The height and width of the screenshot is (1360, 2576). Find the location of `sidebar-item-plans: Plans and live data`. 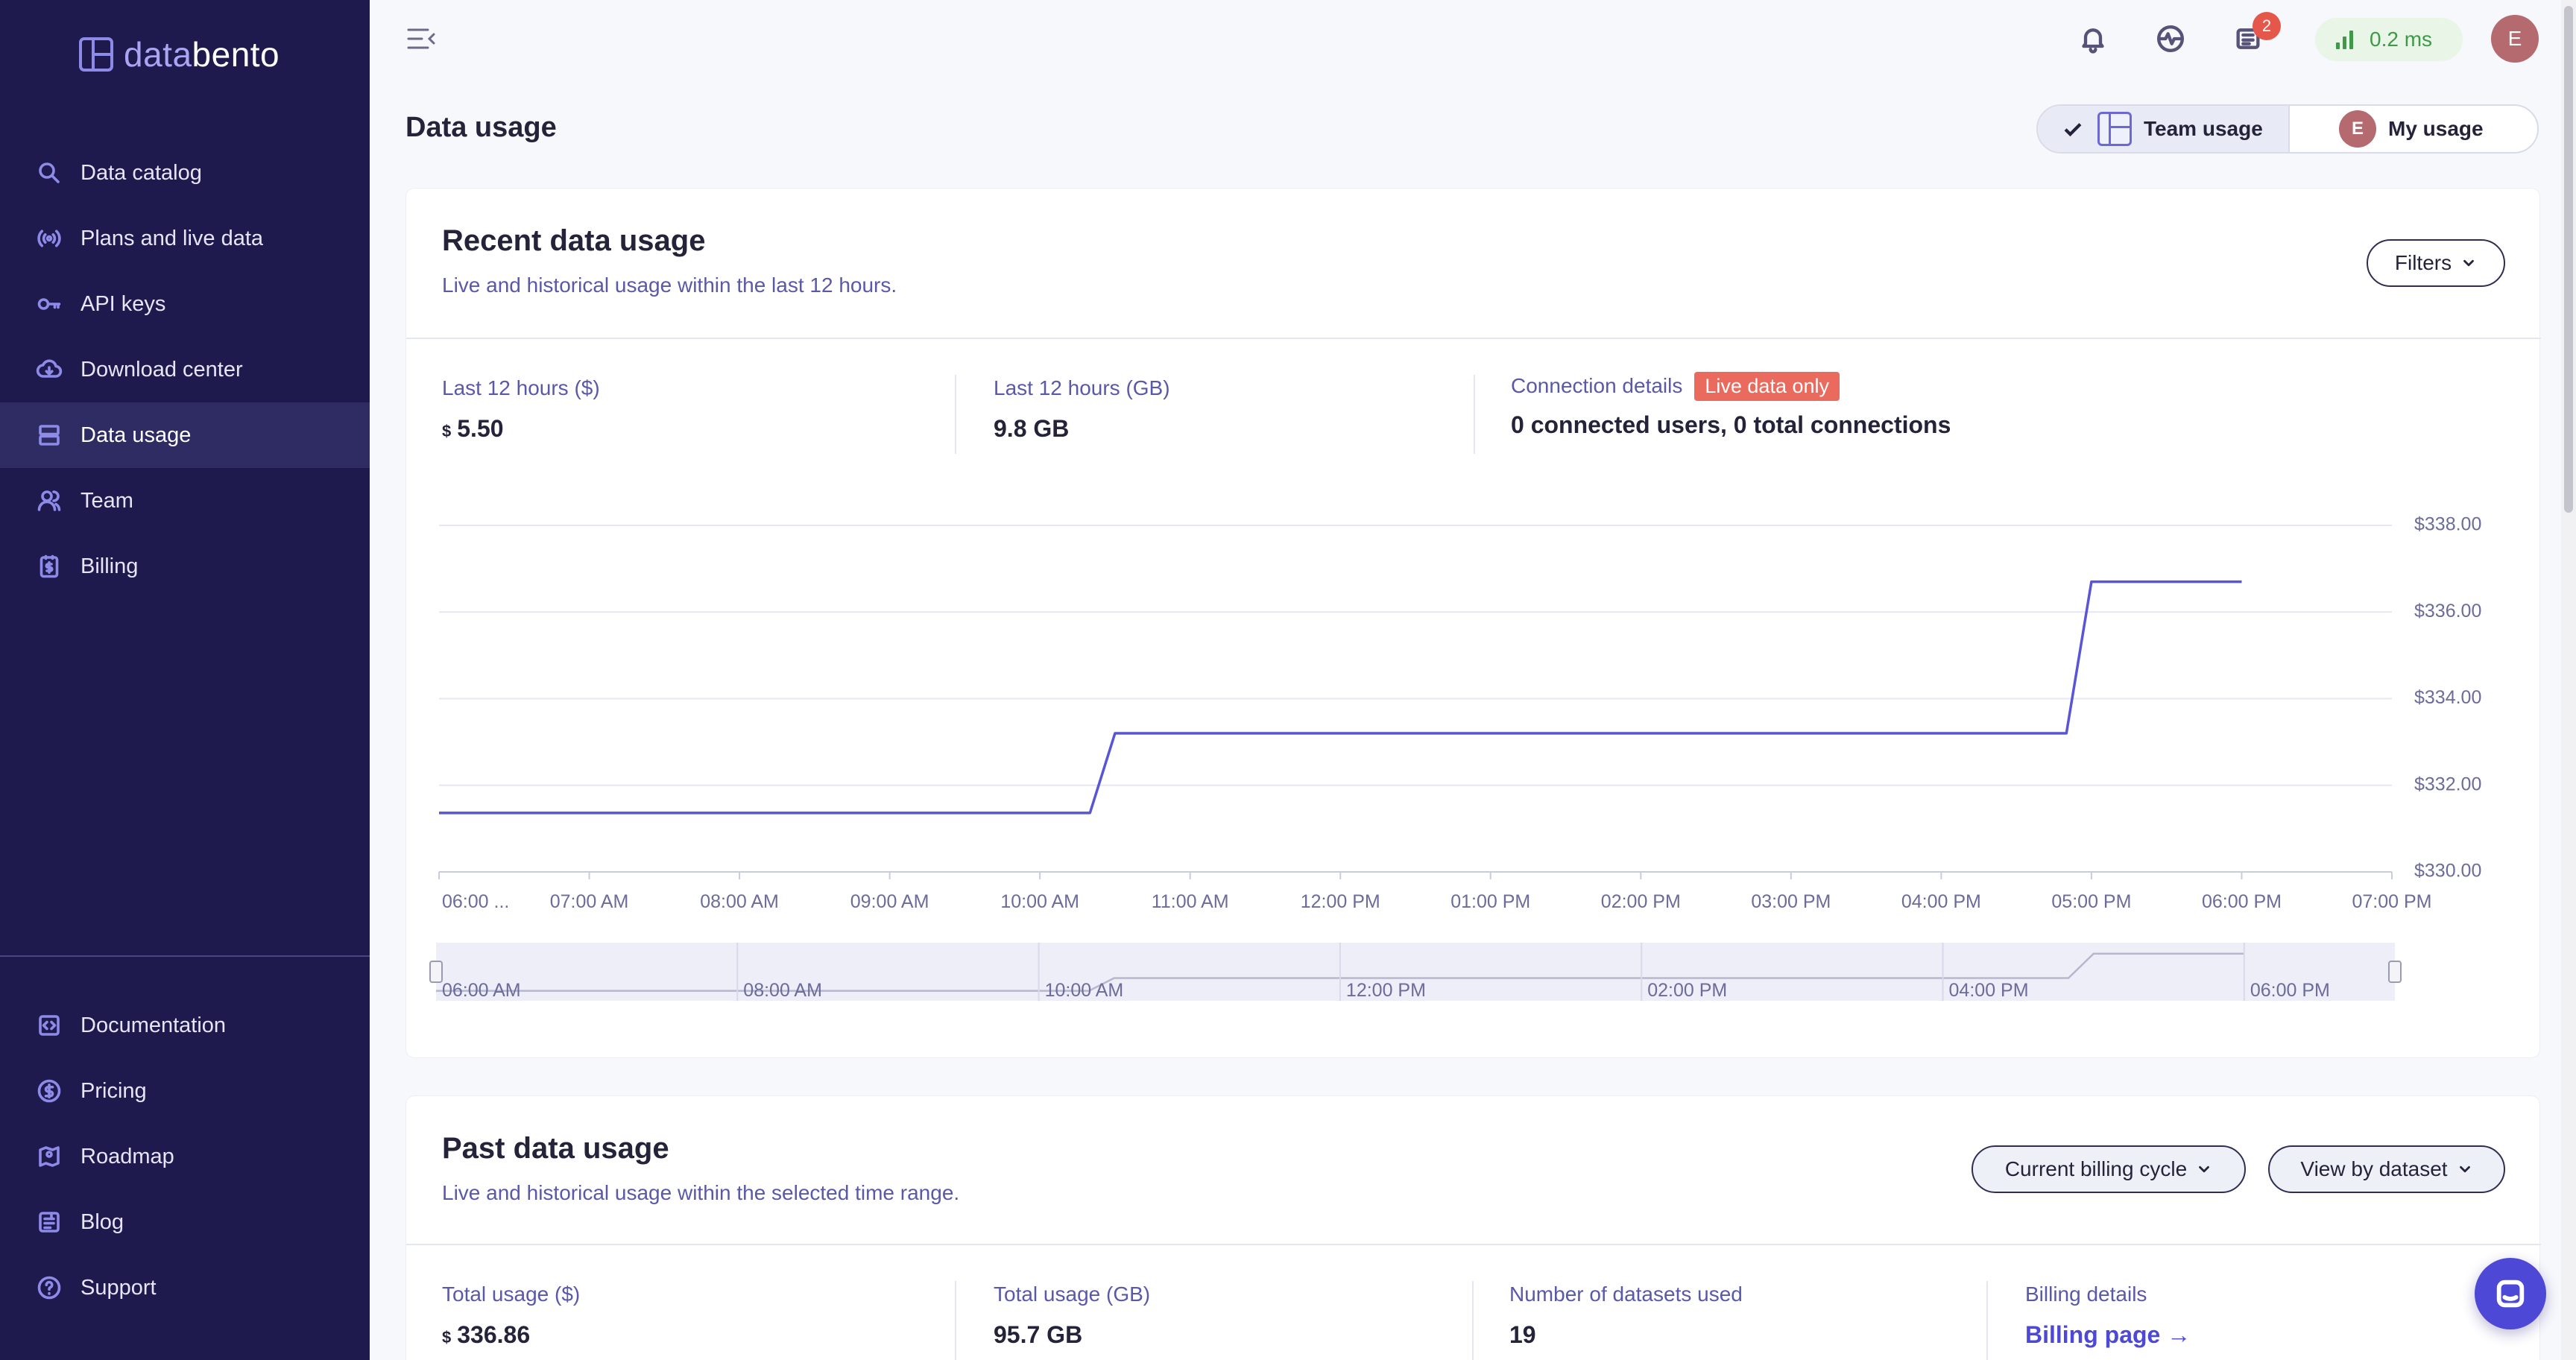

sidebar-item-plans: Plans and live data is located at coordinates (185, 238).